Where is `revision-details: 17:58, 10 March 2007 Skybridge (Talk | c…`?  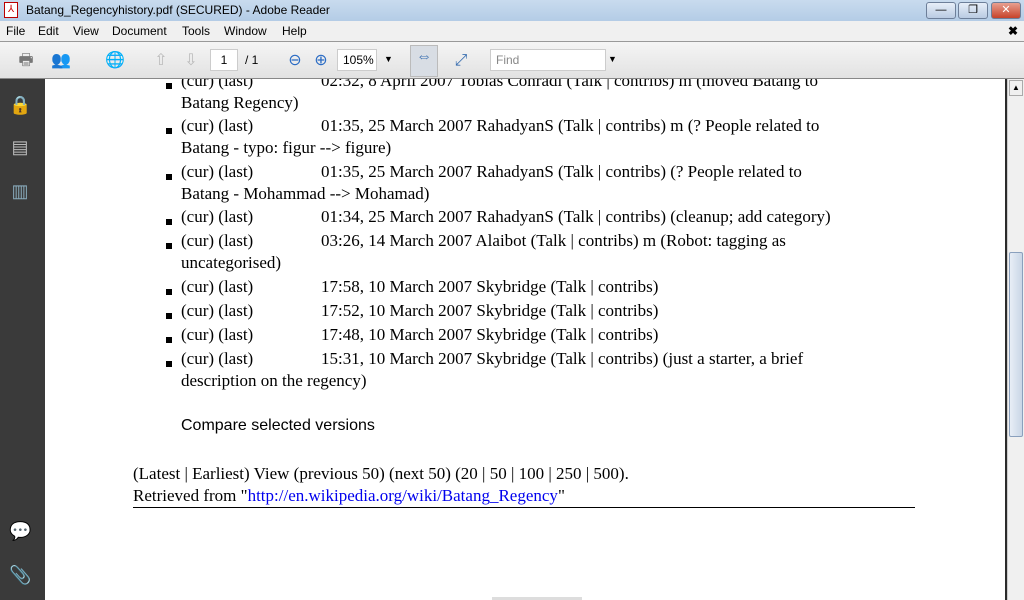
revision-details: 17:58, 10 March 2007 Skybridge (Talk | c… is located at coordinates (490, 286).